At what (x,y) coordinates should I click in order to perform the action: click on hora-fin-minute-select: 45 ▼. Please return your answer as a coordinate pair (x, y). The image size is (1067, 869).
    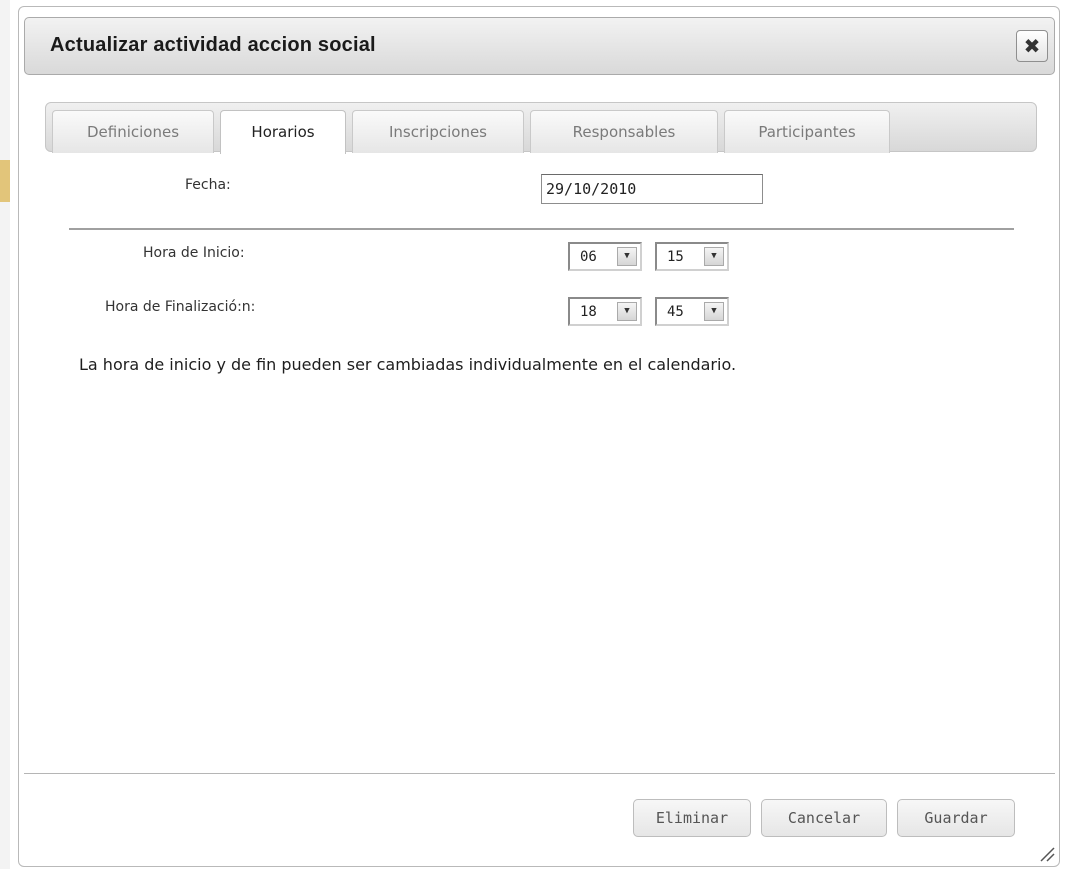
    Looking at the image, I should click on (692, 311).